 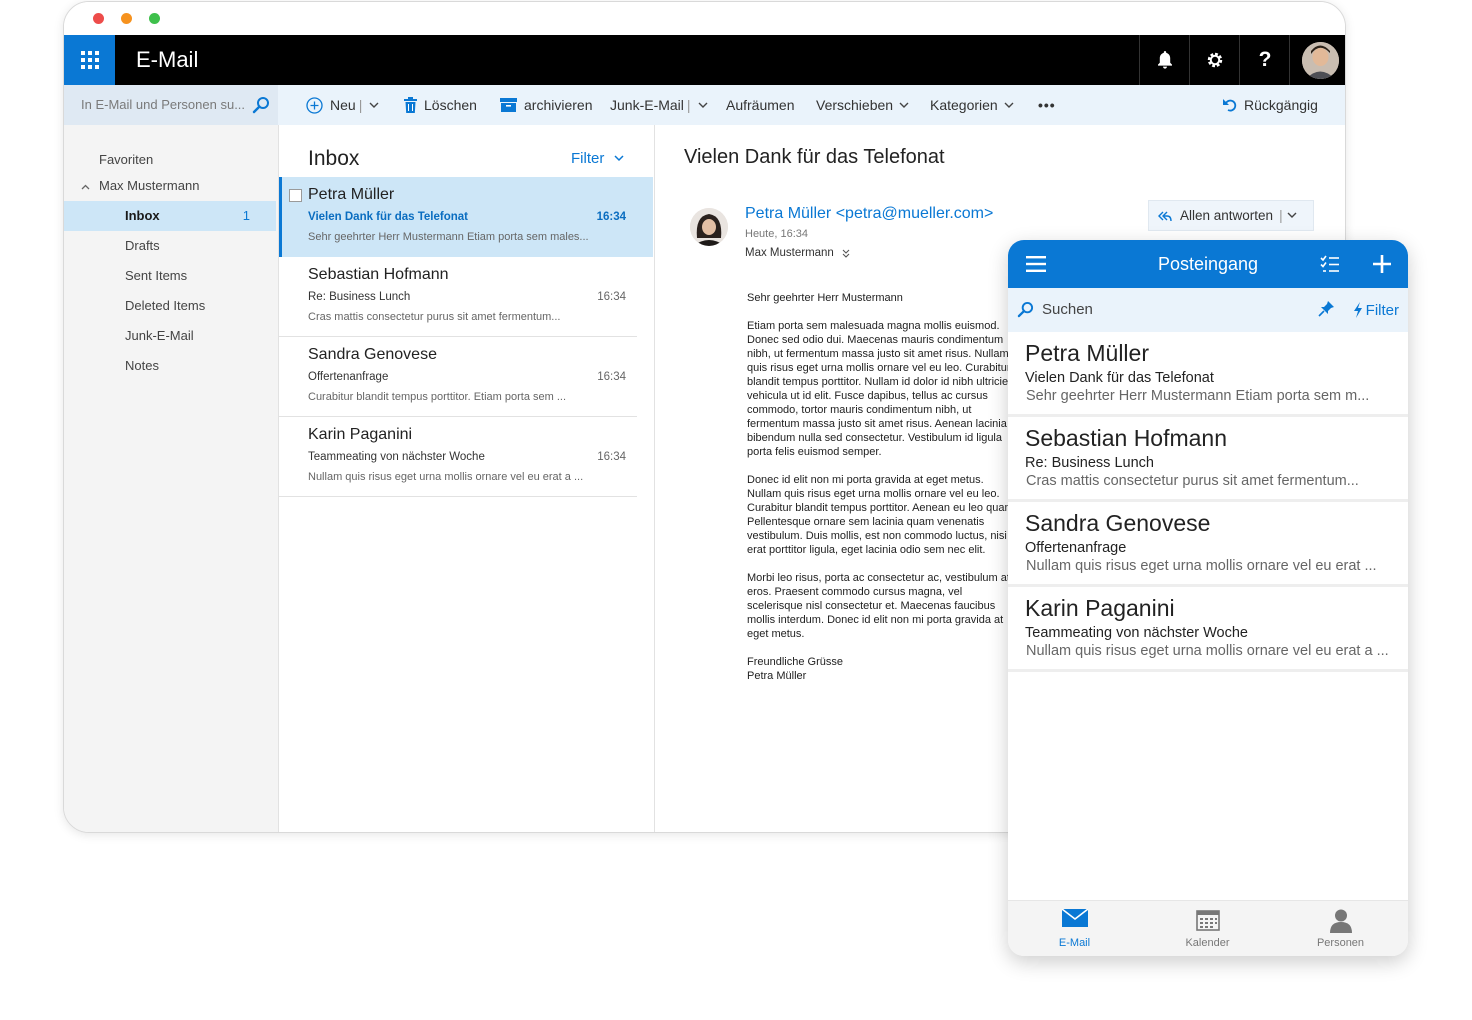 I want to click on folder-sent-items: Sent Items, so click(x=170, y=276).